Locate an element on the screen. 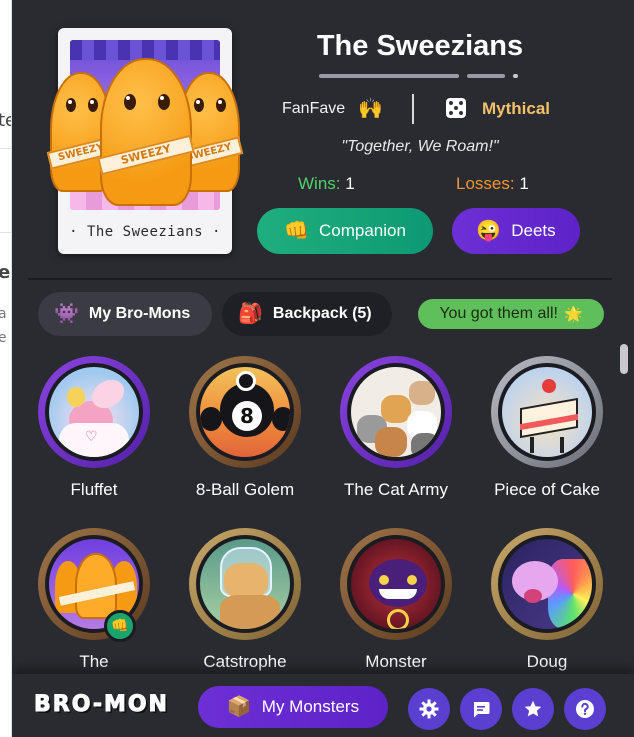 The width and height of the screenshot is (634, 737). wins-label: Wins: is located at coordinates (319, 183).